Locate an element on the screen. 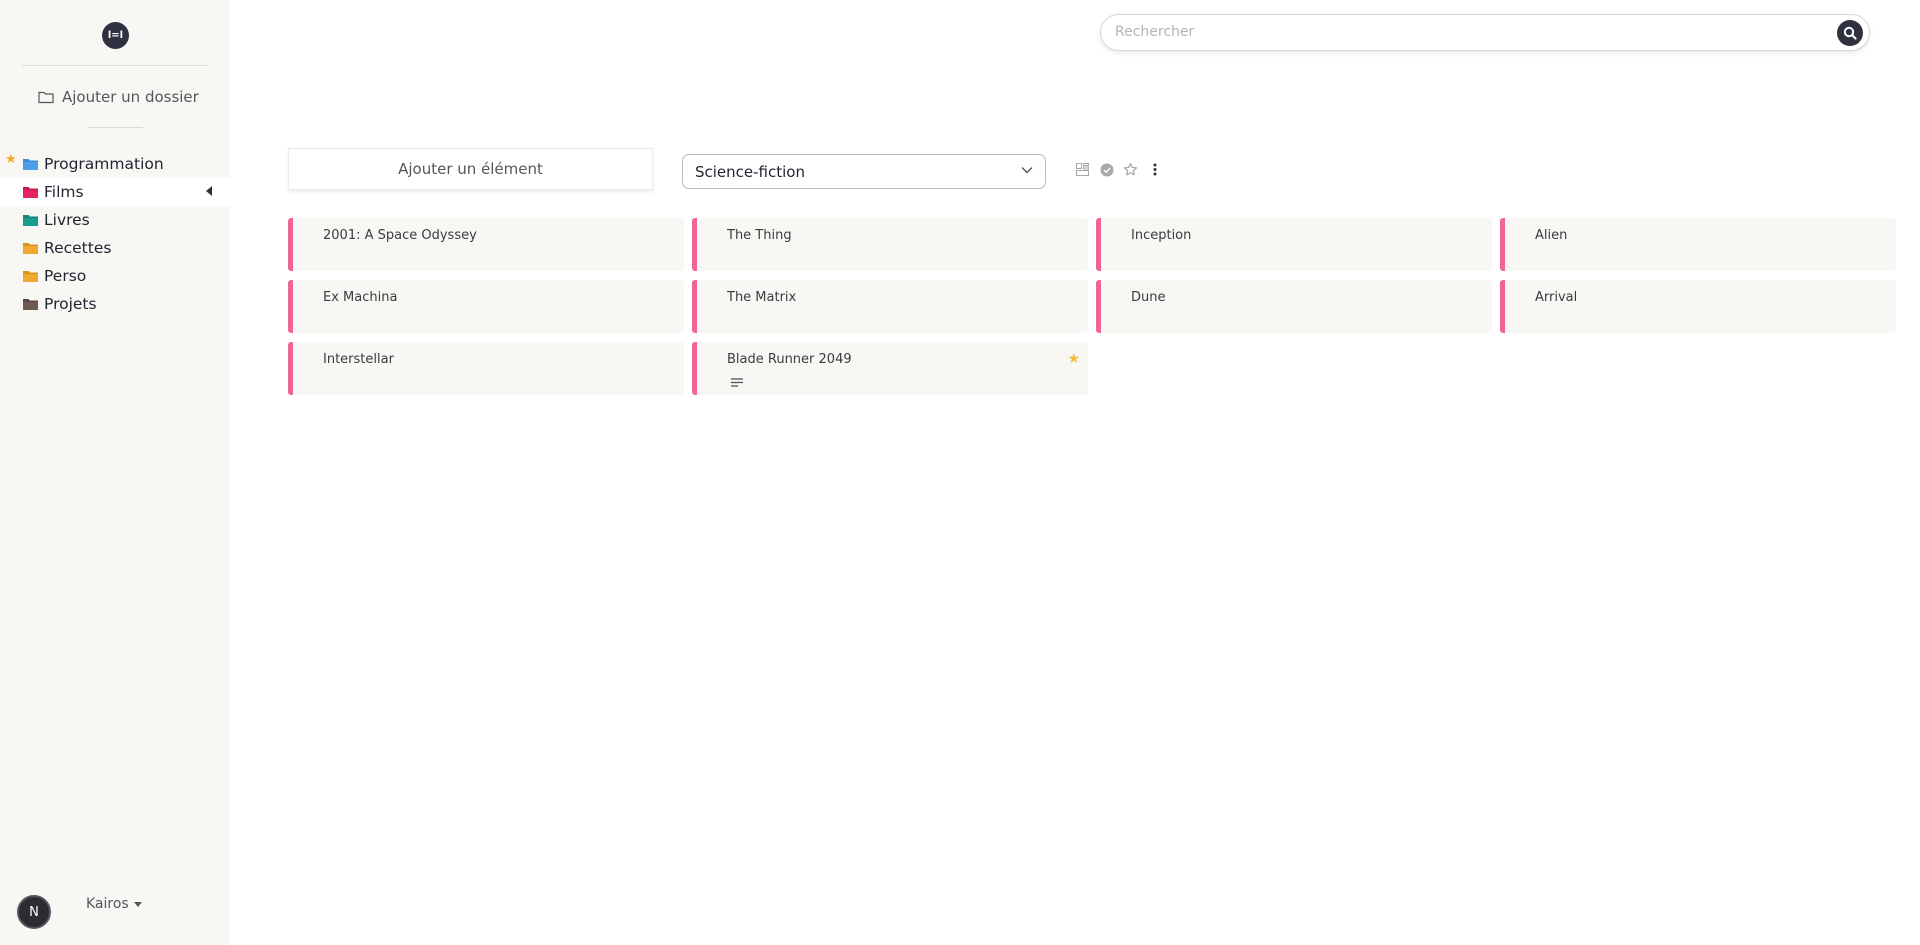 This screenshot has height=945, width=1920. sidebar-item-films: Films is located at coordinates (115, 192).